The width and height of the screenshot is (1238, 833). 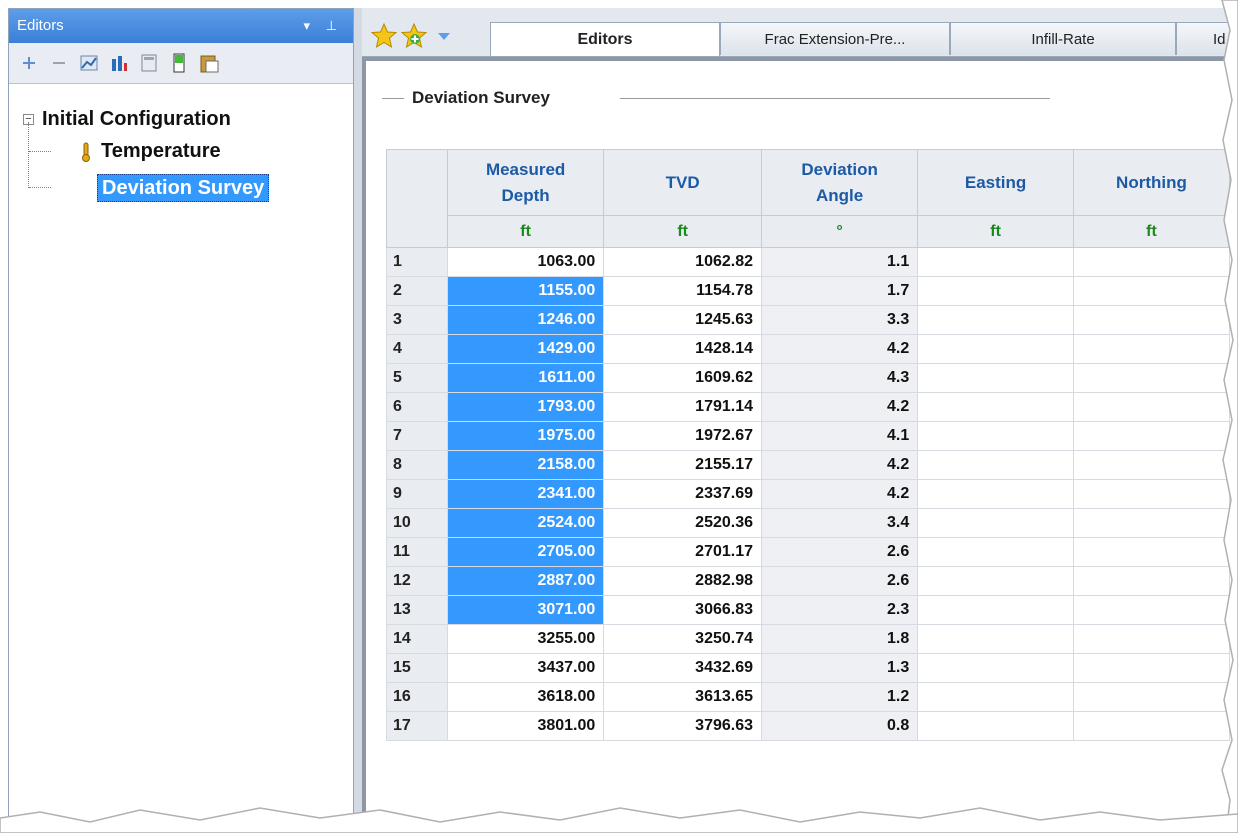 I want to click on add-favorite-star-icon, so click(x=414, y=36).